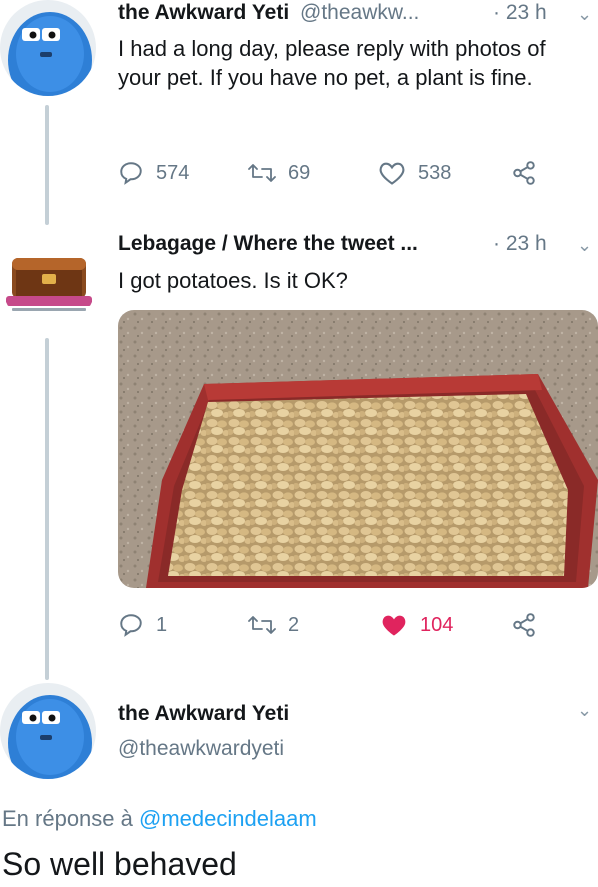  I want to click on tweet-text: So well behaved, so click(119, 864).